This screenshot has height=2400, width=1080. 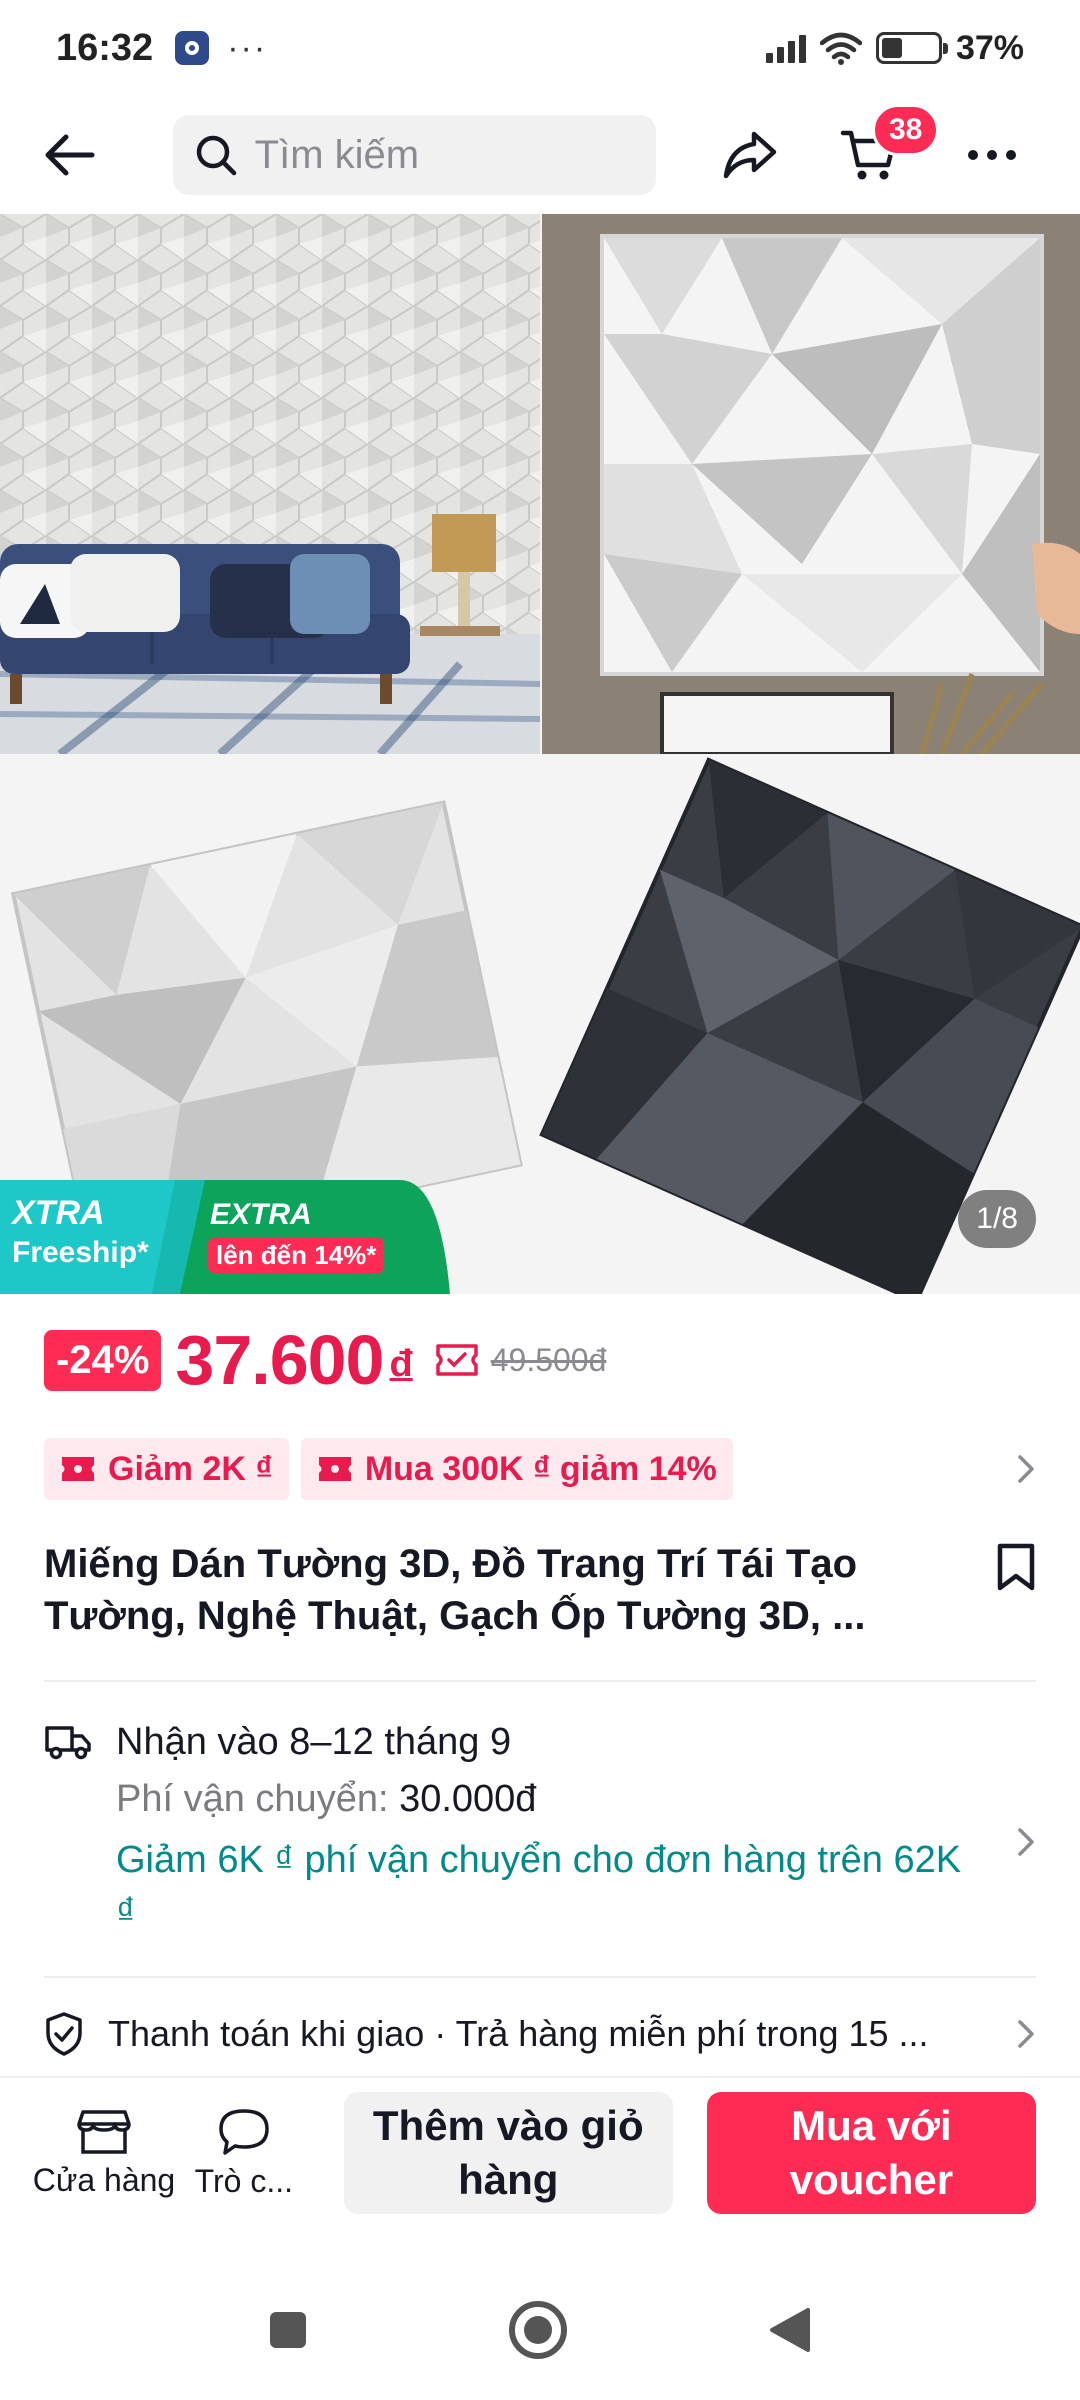 What do you see at coordinates (247, 47) in the screenshot?
I see `more-notifications-icon: ···` at bounding box center [247, 47].